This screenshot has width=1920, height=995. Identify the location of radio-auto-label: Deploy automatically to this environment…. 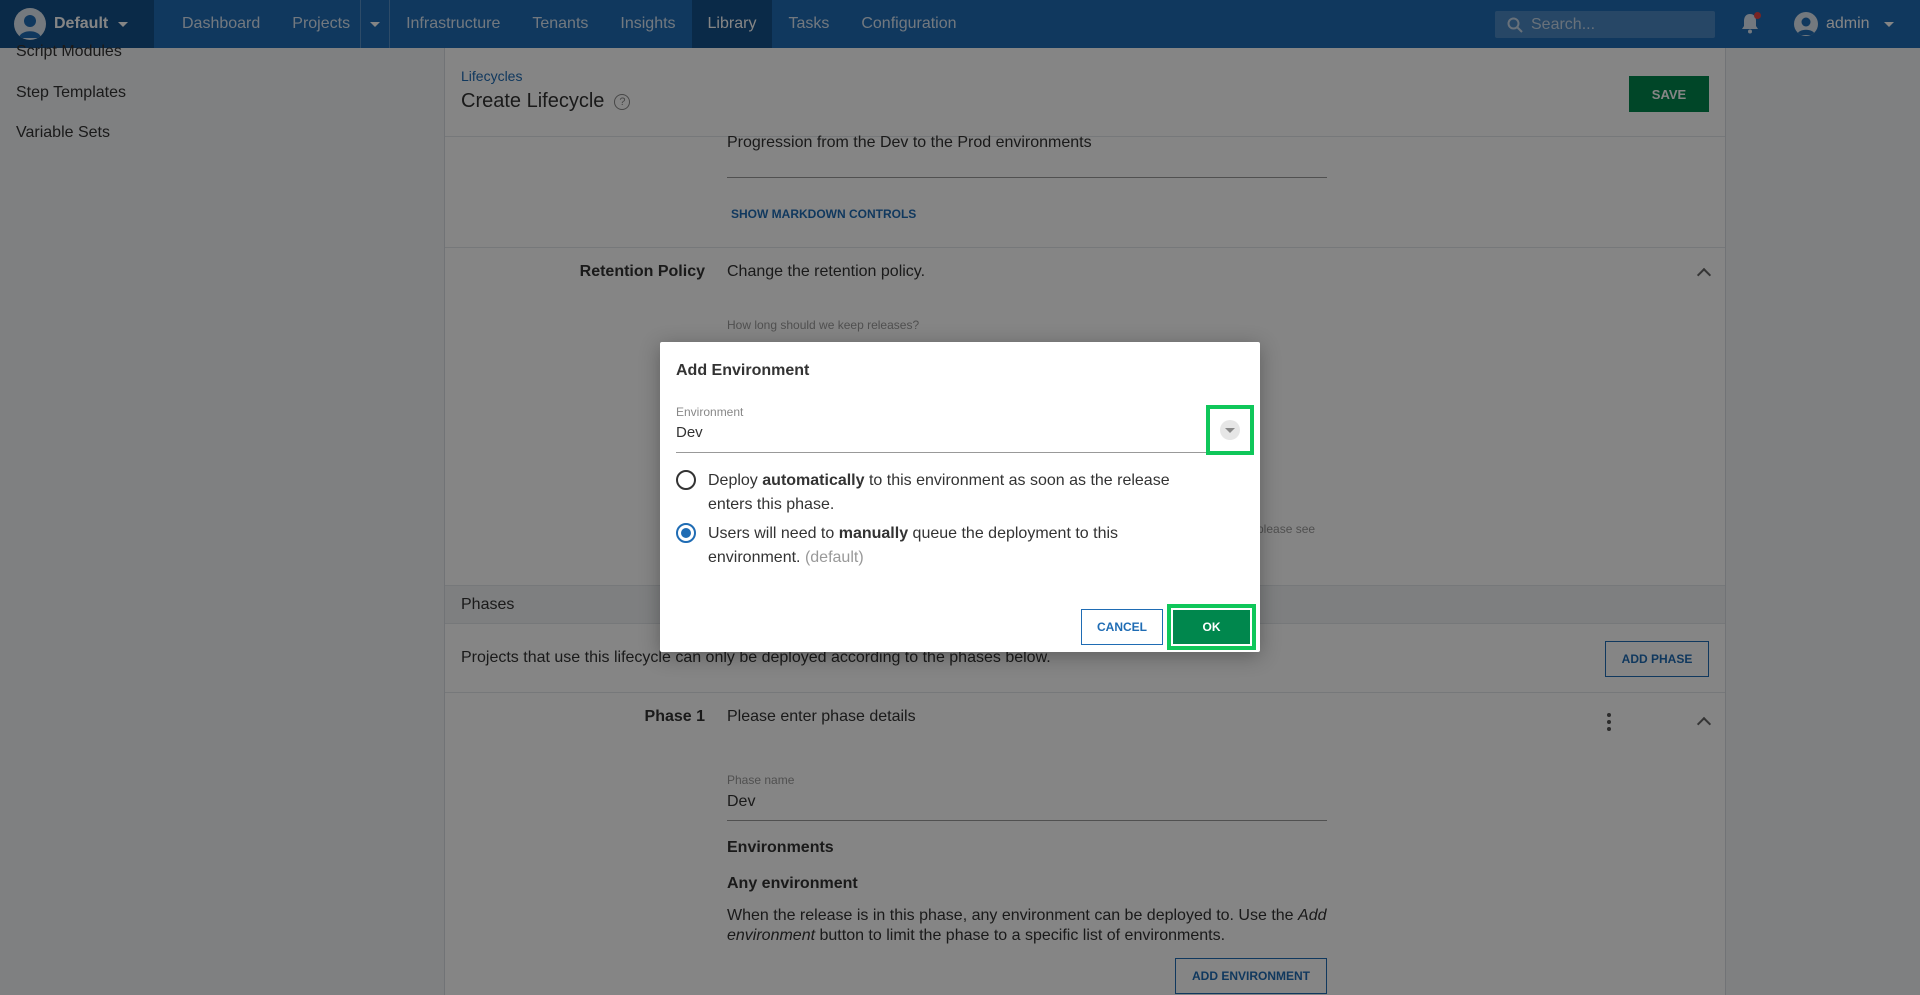
(958, 493).